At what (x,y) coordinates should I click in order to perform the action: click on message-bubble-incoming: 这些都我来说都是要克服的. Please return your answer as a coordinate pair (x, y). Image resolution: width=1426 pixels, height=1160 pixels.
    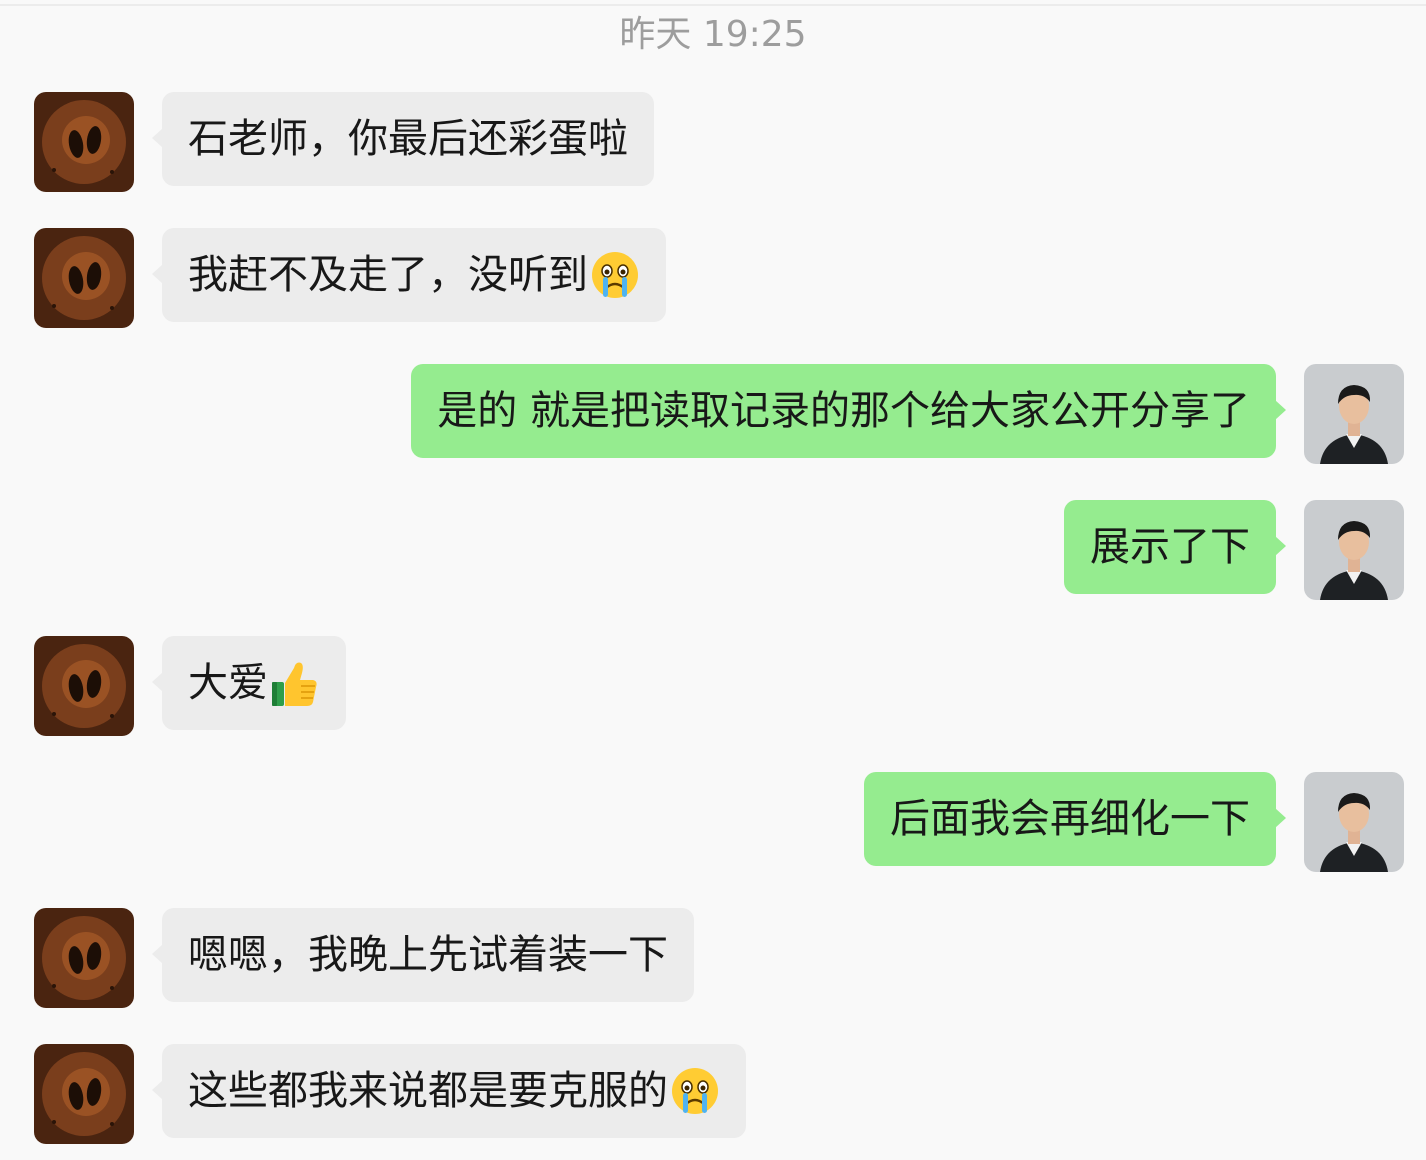
    Looking at the image, I should click on (449, 1091).